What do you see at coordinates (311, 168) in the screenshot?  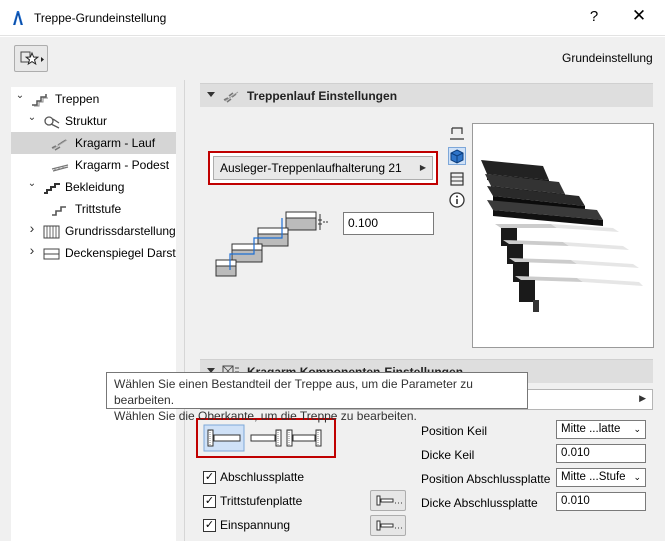 I see `selector-value: Ausleger-Treppenlaufhalterung 21` at bounding box center [311, 168].